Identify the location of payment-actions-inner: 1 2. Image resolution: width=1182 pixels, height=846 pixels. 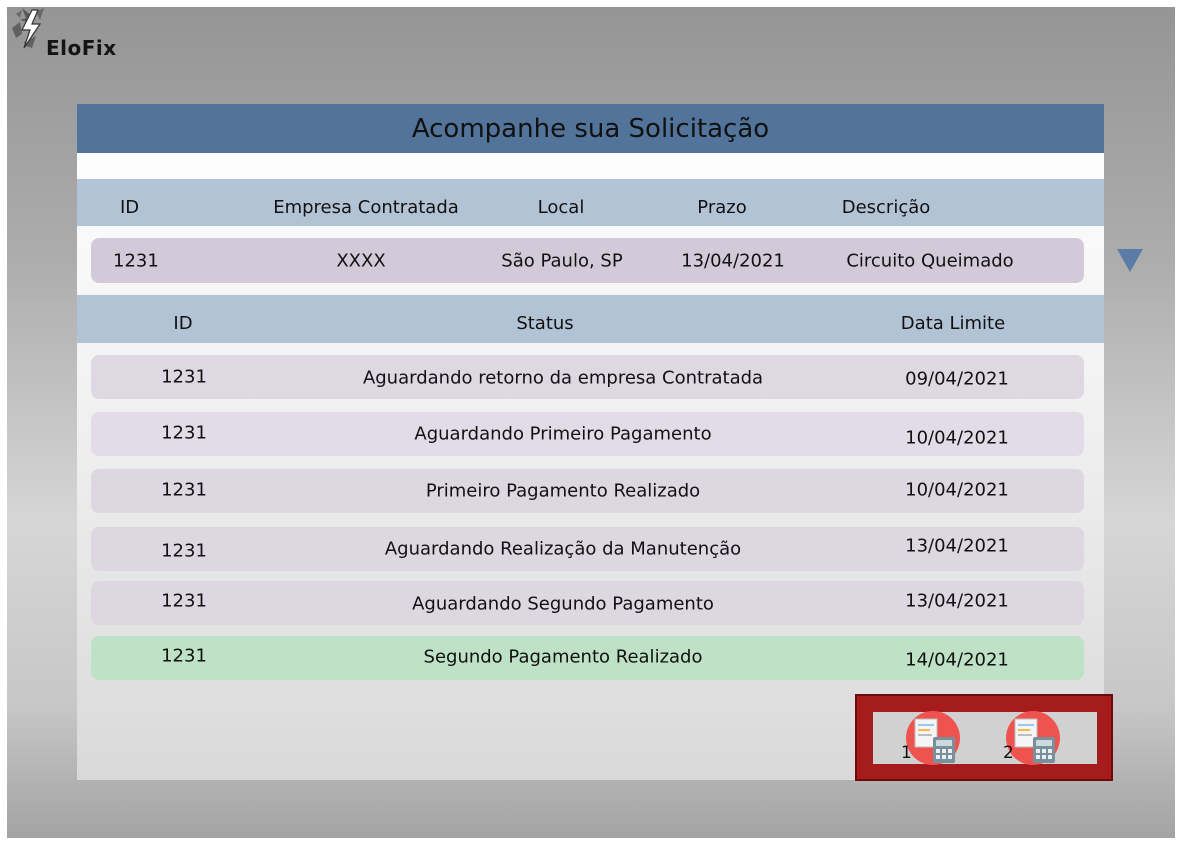
(985, 738).